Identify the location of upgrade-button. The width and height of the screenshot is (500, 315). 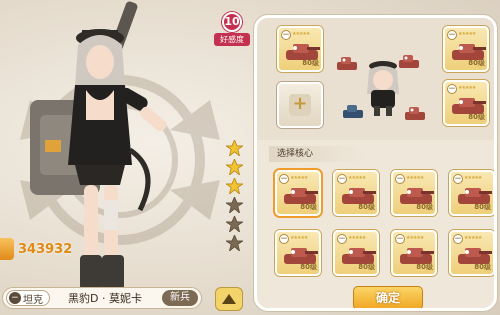
(229, 299).